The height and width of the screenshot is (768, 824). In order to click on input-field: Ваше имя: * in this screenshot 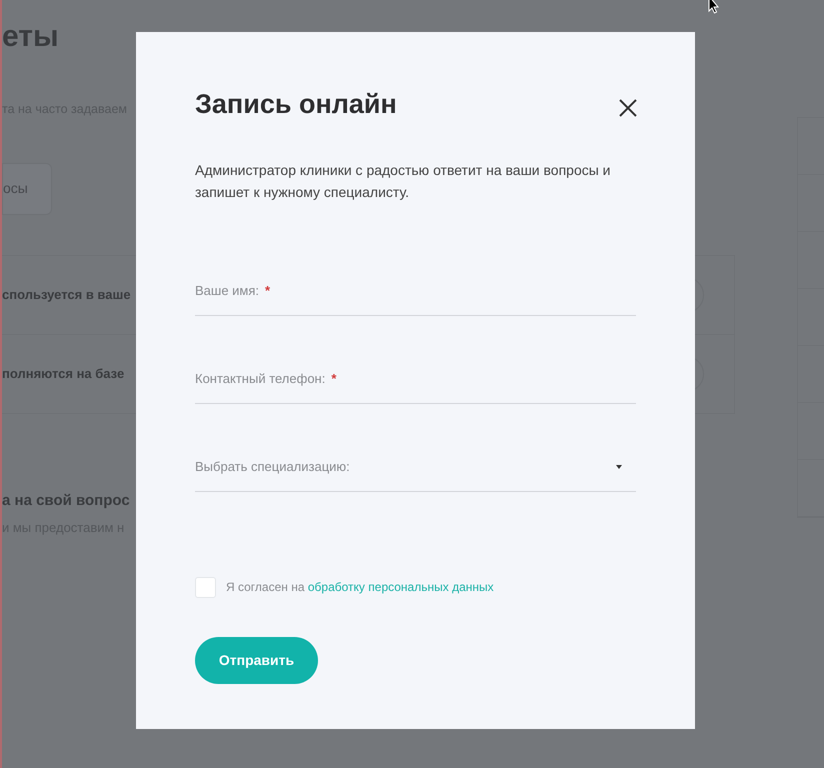, I will do `click(415, 291)`.